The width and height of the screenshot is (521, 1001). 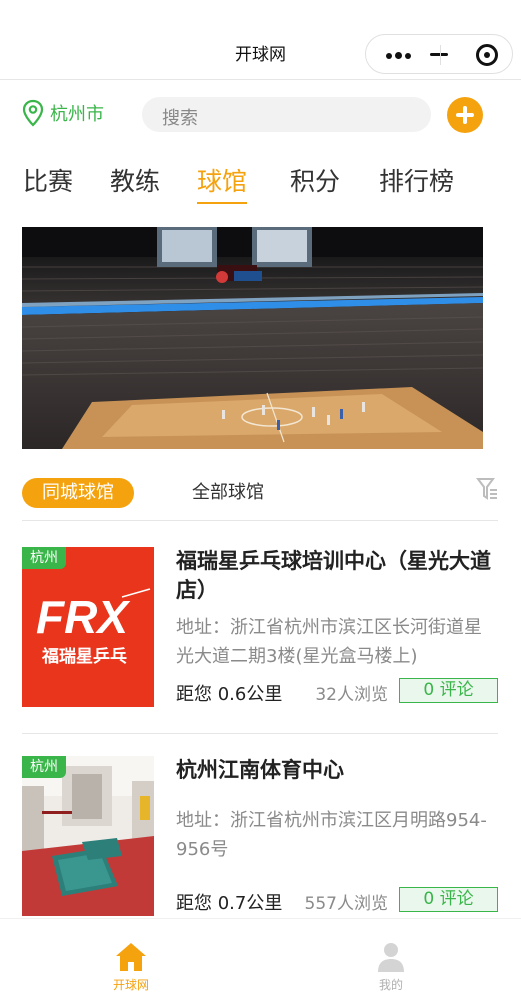 I want to click on tab-venues: 球馆, so click(x=222, y=183).